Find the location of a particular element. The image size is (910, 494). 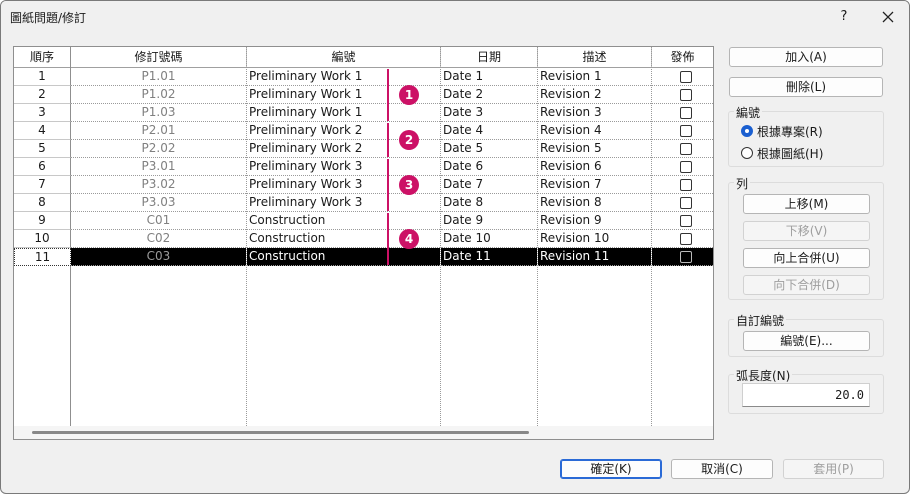

row-seq-cell: 7 is located at coordinates (42, 185).